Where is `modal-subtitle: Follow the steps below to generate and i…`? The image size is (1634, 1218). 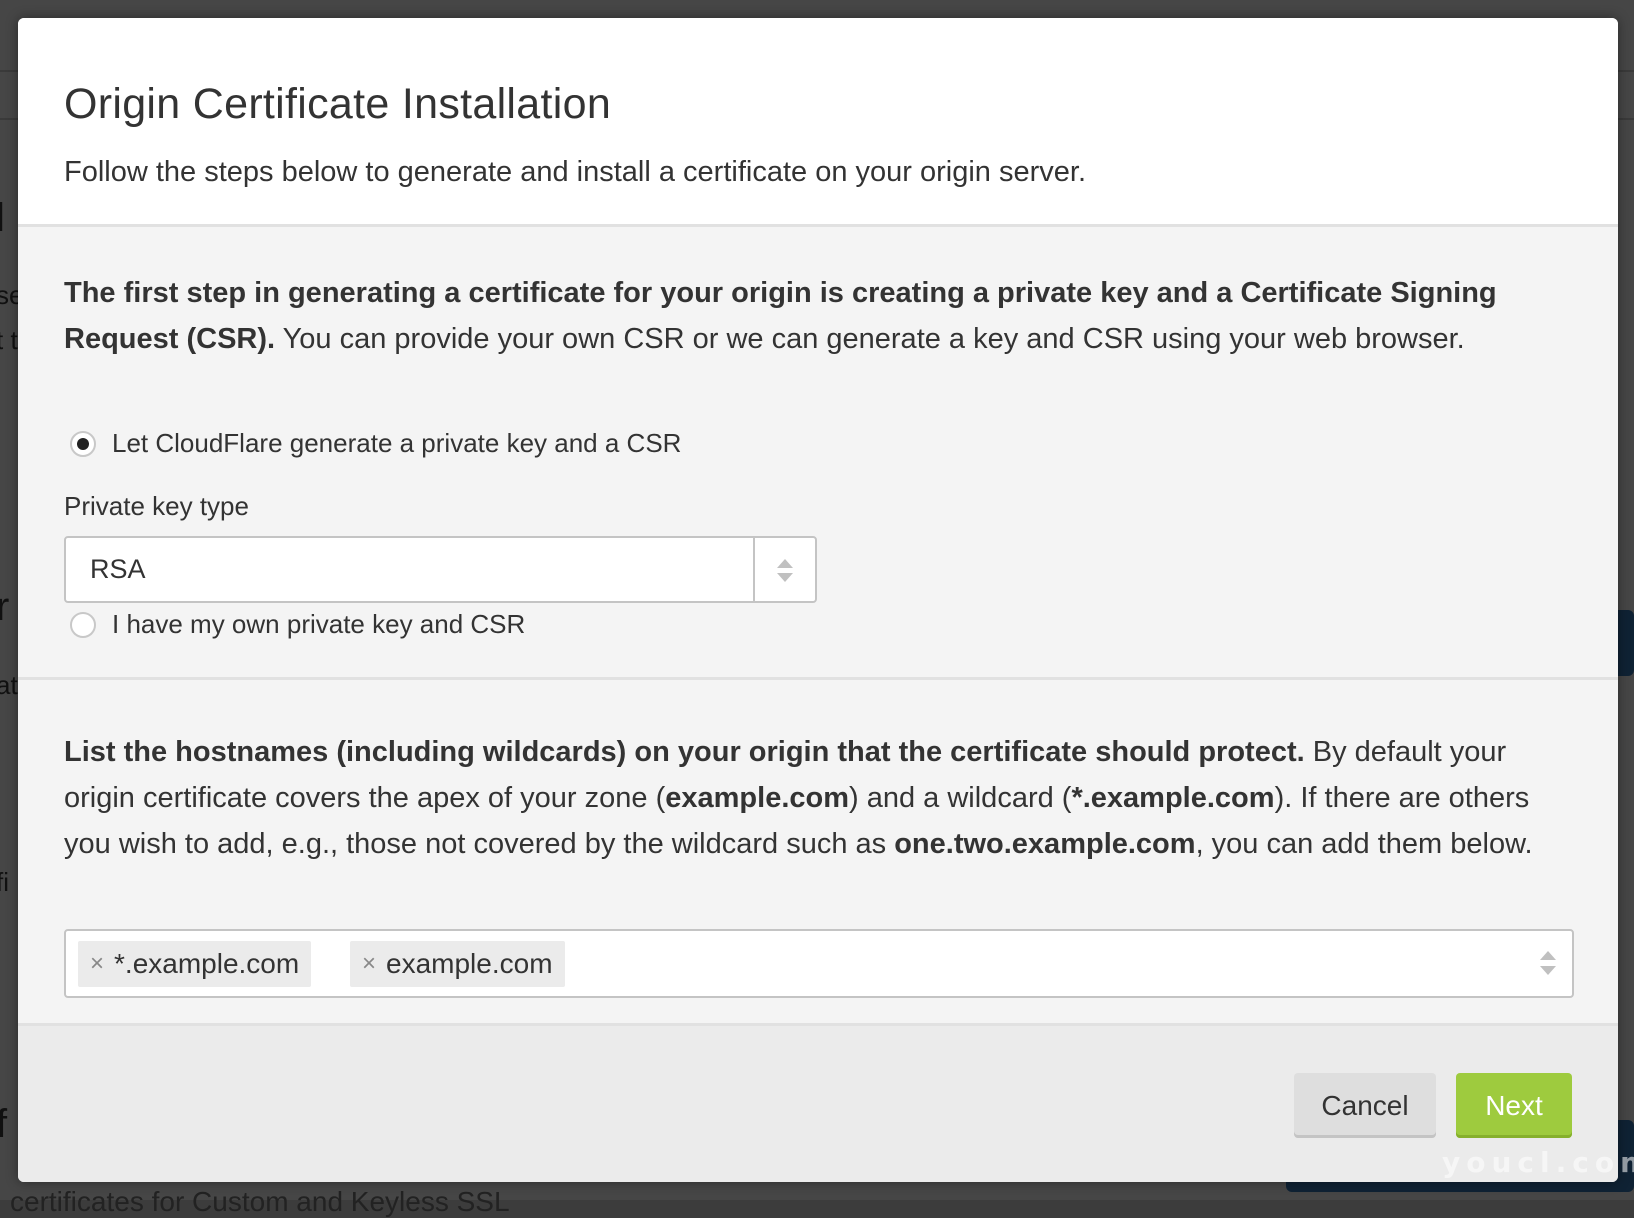 modal-subtitle: Follow the steps below to generate and i… is located at coordinates (575, 172).